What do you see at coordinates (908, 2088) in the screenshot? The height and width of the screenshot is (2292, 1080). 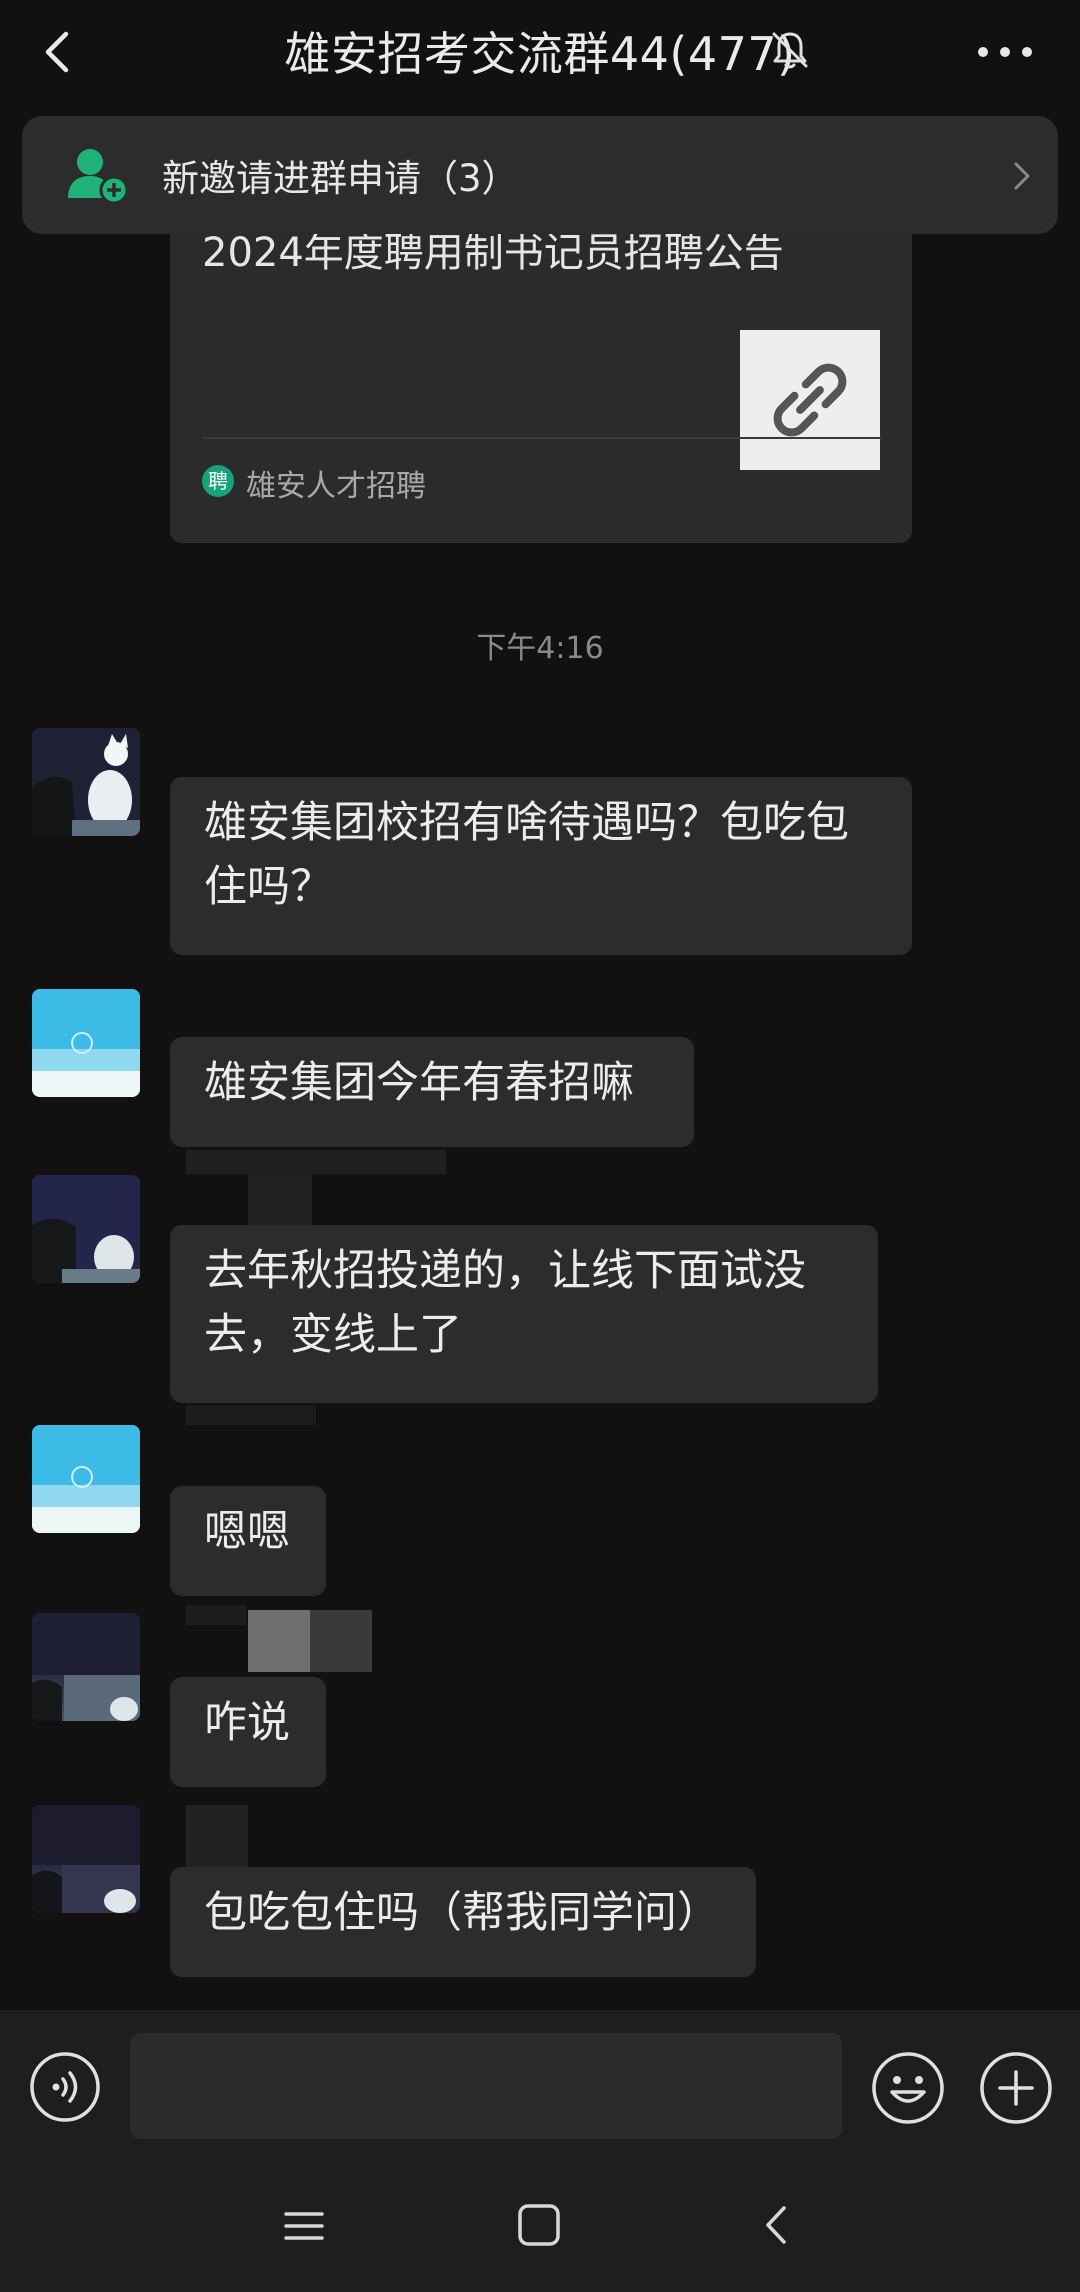 I see `emoji-icon` at bounding box center [908, 2088].